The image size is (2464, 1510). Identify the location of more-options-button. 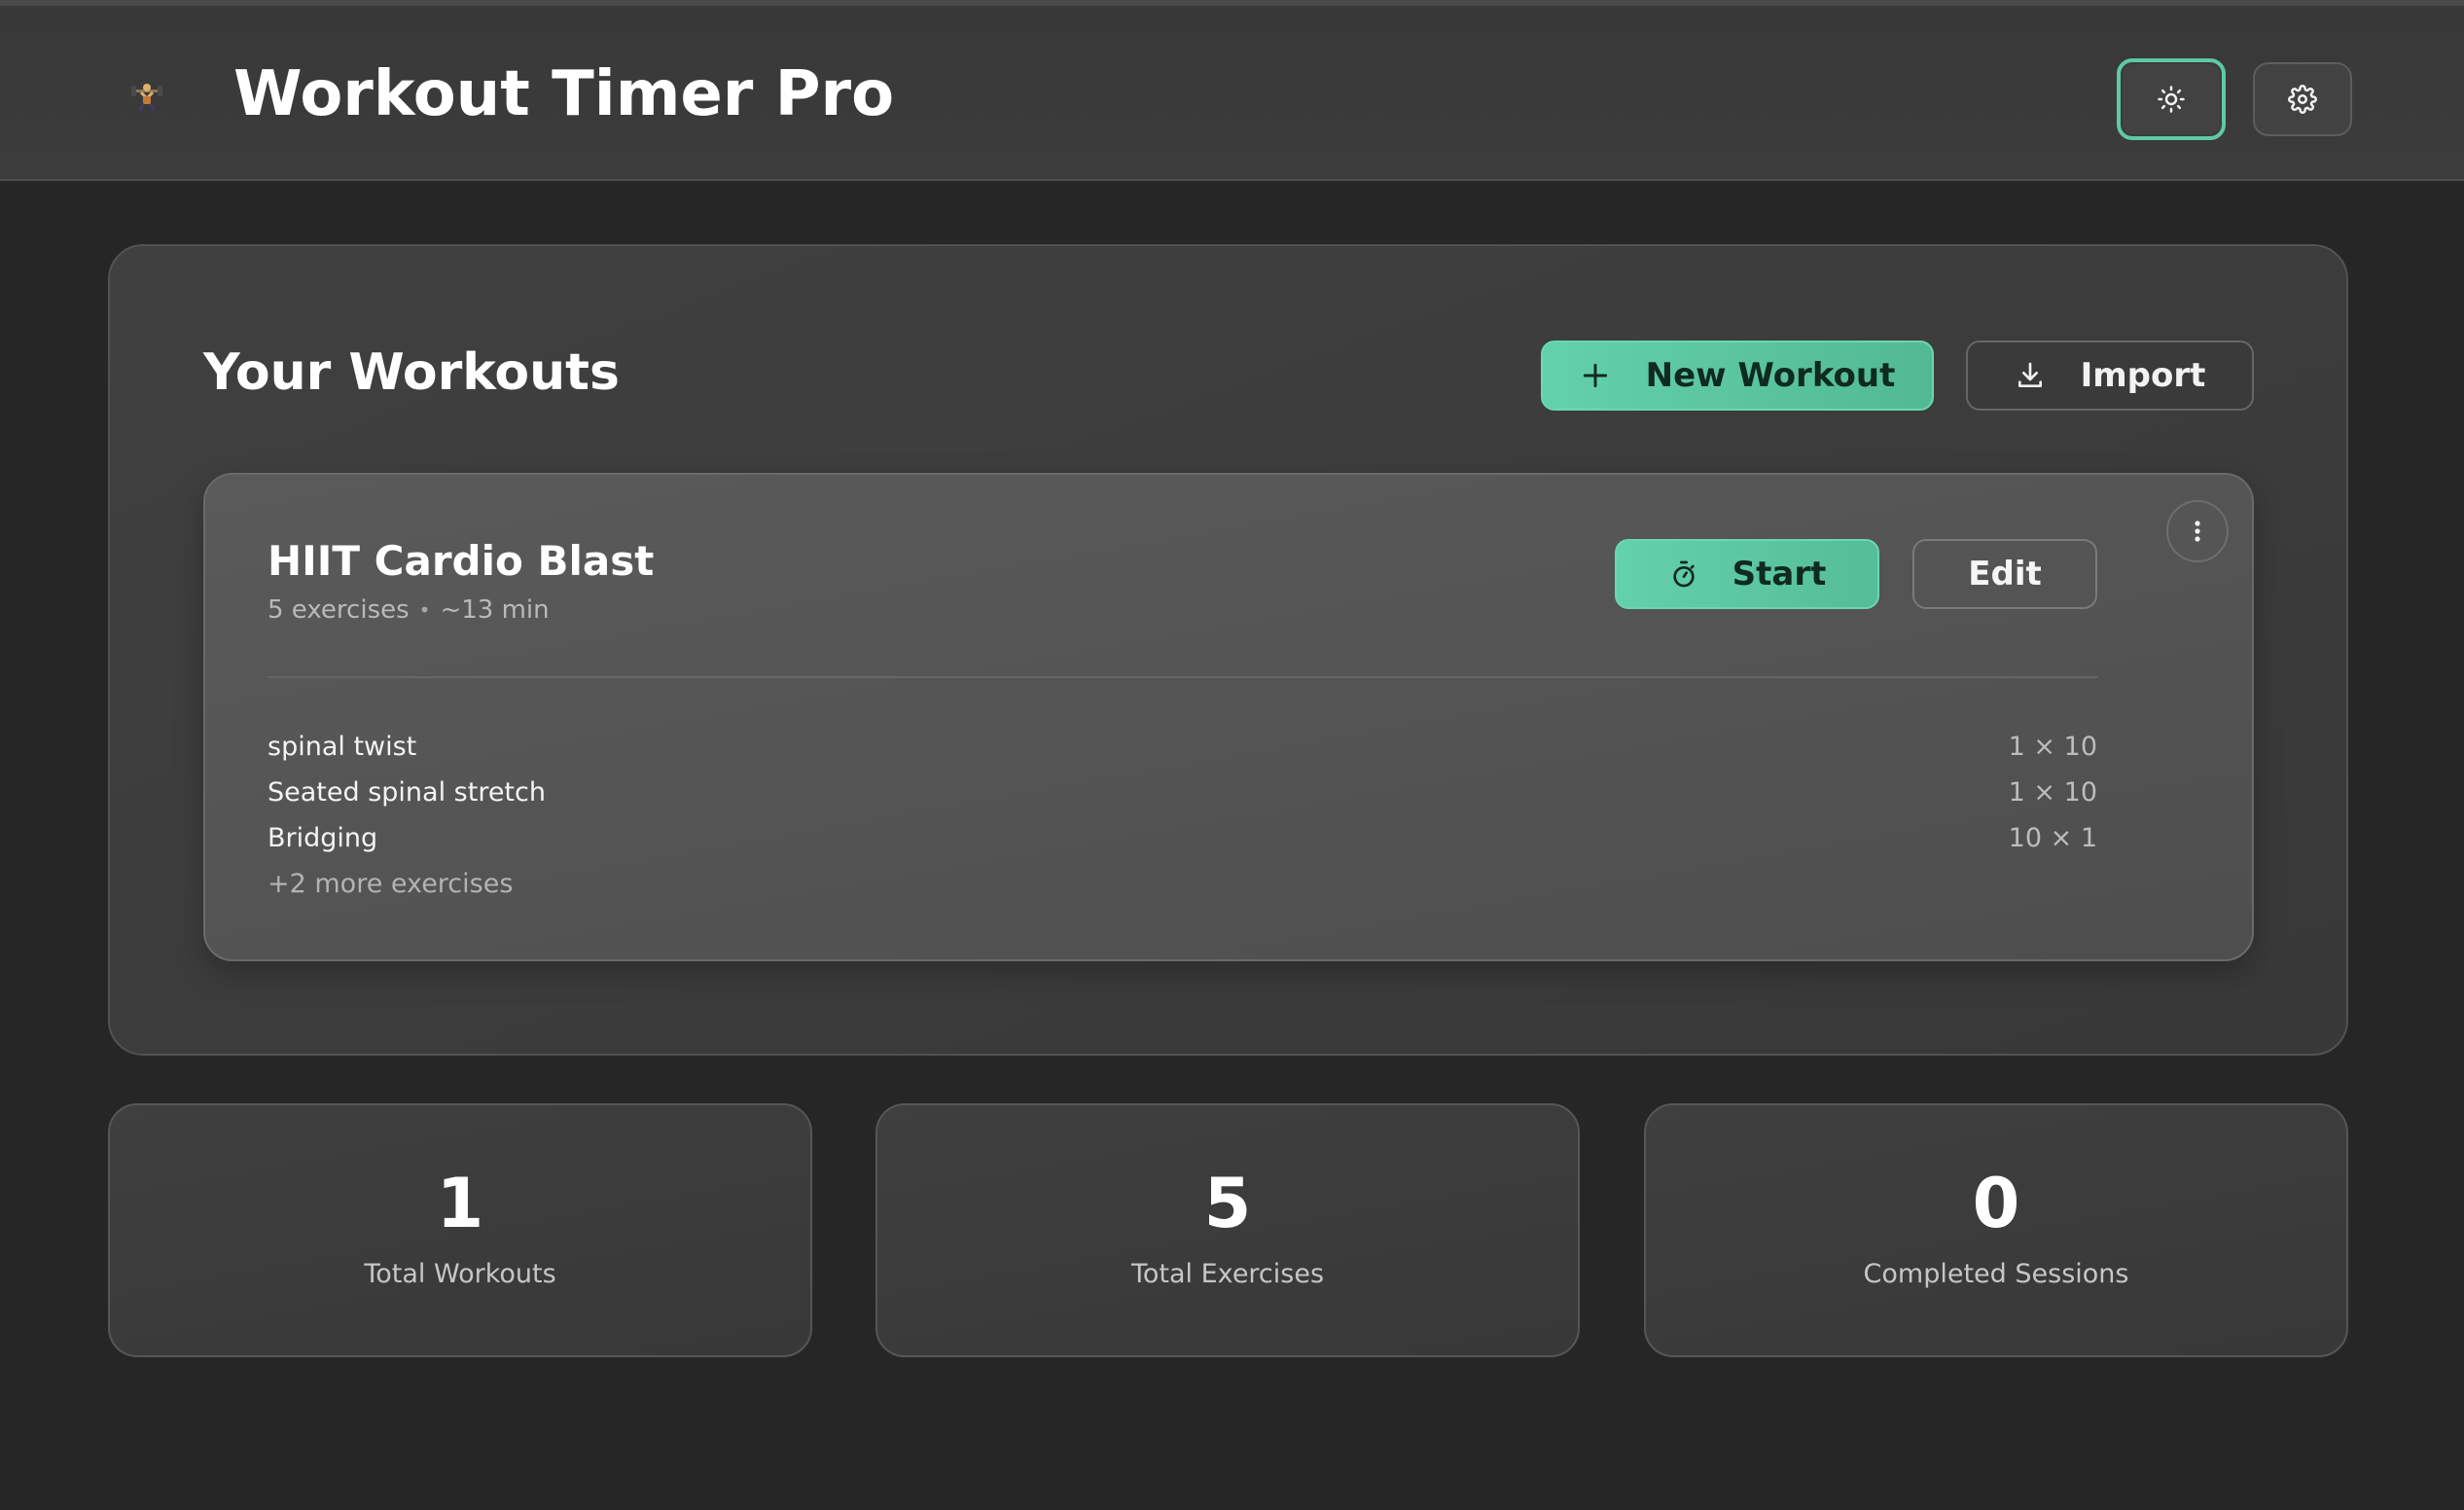
(2197, 531).